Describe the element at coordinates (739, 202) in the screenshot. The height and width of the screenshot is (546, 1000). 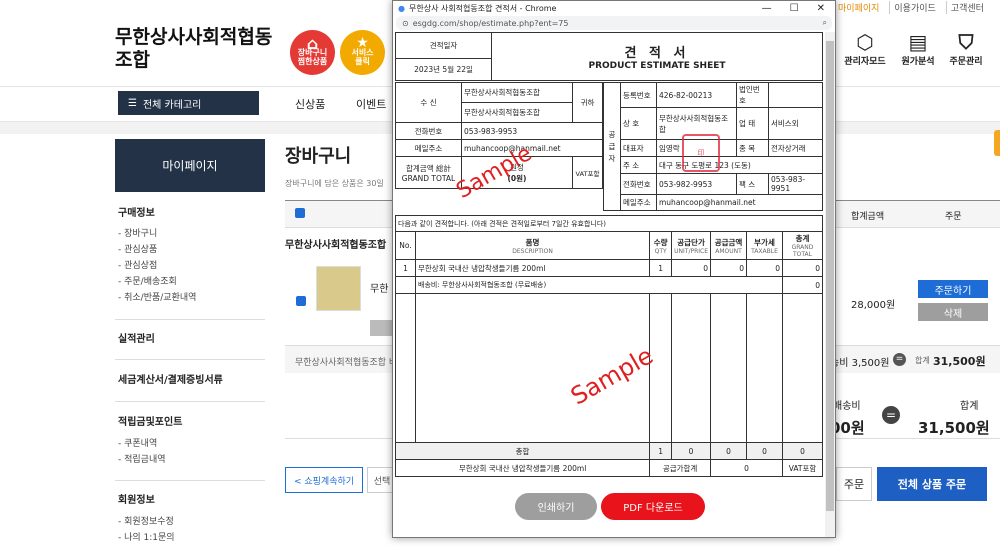
I see `mail-value: muhancoop@hanmail.net` at that location.